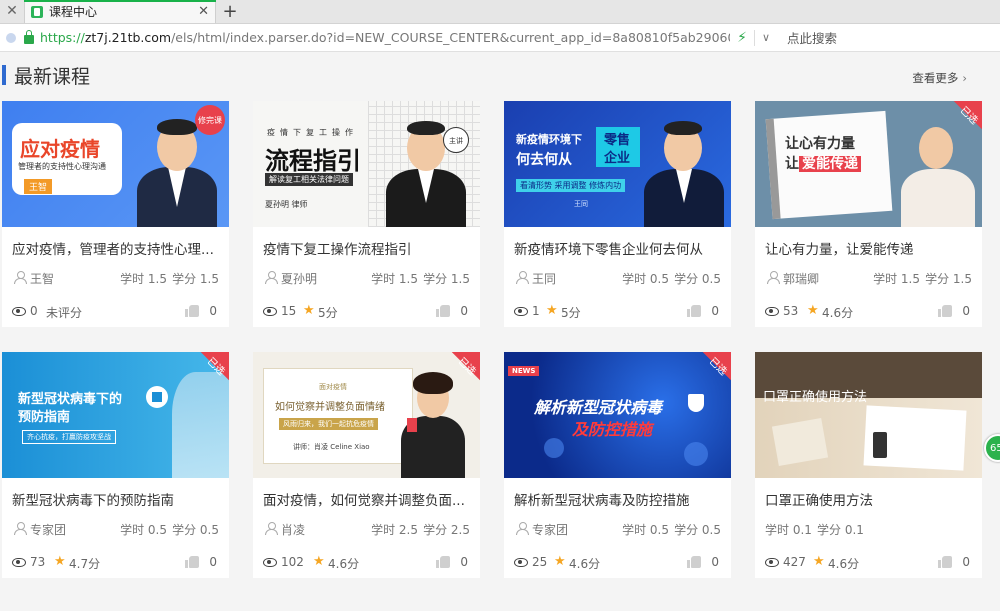 The width and height of the screenshot is (1000, 611). What do you see at coordinates (12, 11) in the screenshot?
I see `close-icon: ✕` at bounding box center [12, 11].